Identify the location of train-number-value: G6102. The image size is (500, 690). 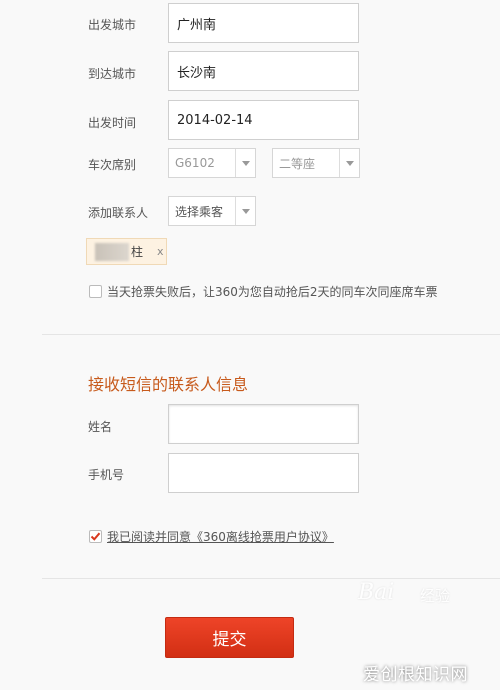
(195, 163).